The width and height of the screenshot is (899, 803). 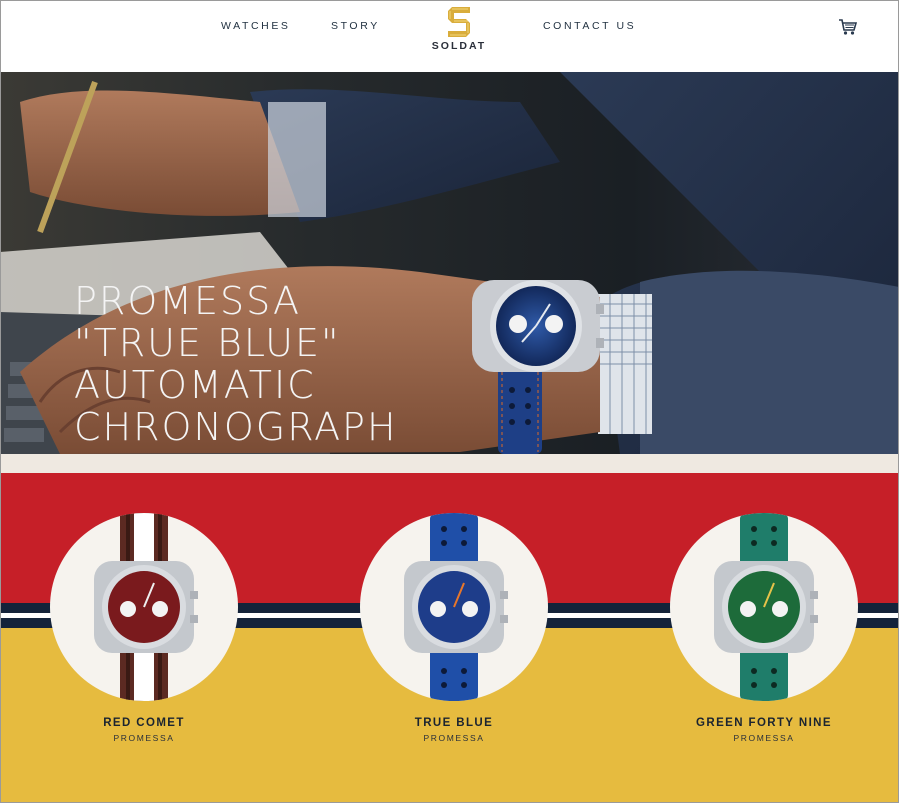 I want to click on product-card-green-forty-nine: GREEN FORTY NINE PROMESSA, so click(x=764, y=628).